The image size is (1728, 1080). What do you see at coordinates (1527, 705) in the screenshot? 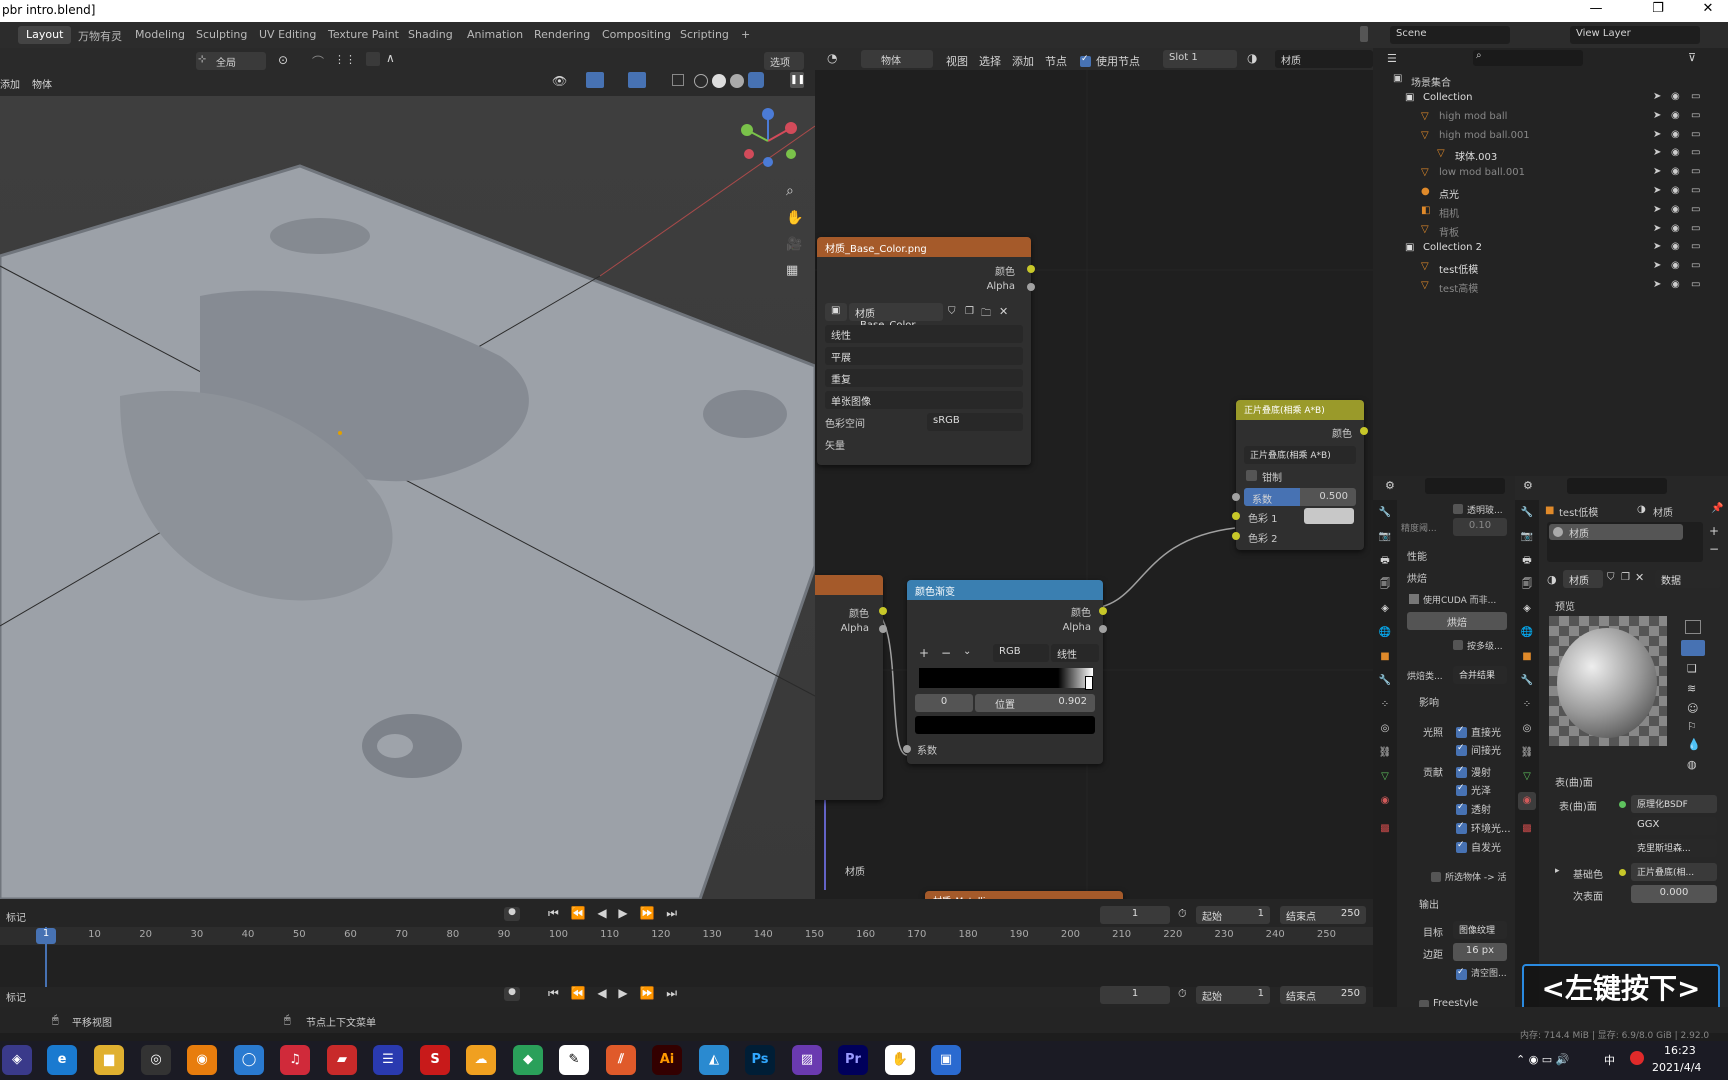
I see `m-particles-tab-icon: ⁘` at bounding box center [1527, 705].